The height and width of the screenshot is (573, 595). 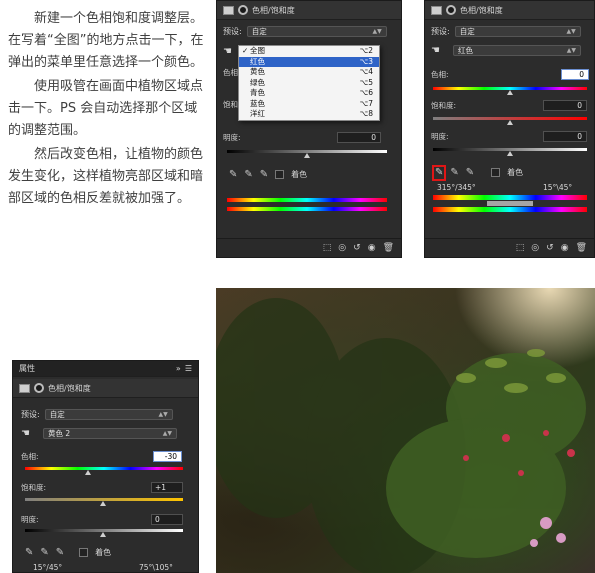 I want to click on menu-item-yellows: 黄色 ⌥4, so click(x=309, y=72).